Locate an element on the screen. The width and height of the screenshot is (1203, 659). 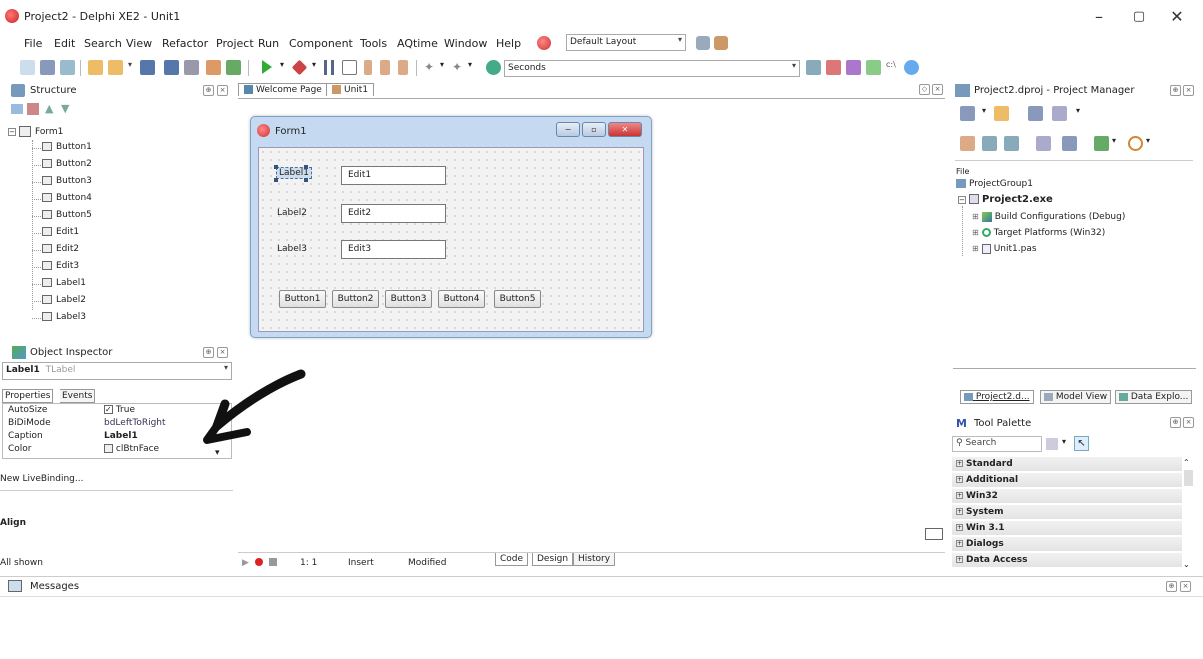
macro-stop-icon is located at coordinates (273, 562).